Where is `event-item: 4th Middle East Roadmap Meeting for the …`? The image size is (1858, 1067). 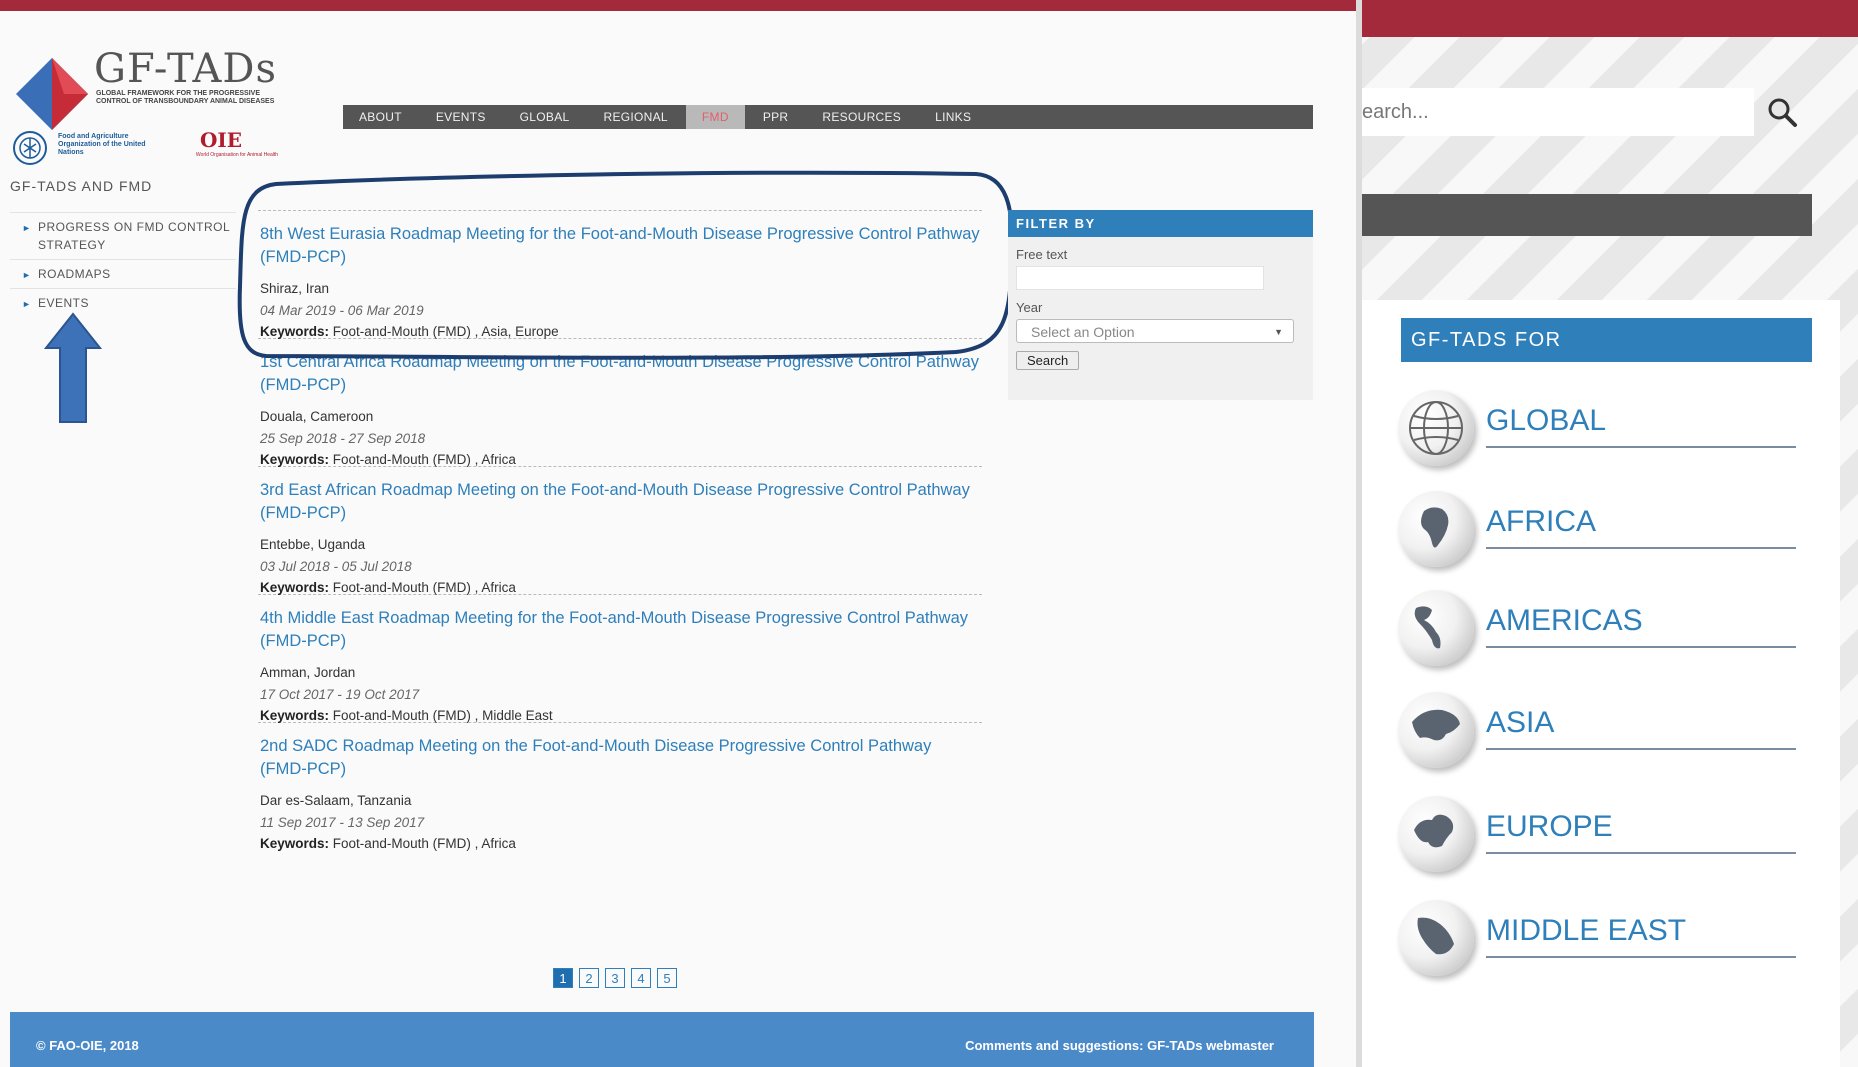 event-item: 4th Middle East Roadmap Meeting for the … is located at coordinates (620, 658).